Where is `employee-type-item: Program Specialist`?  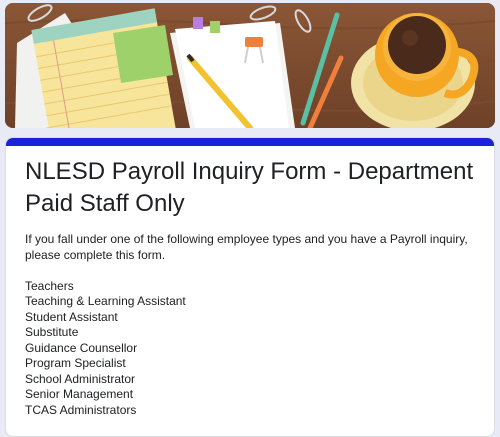 employee-type-item: Program Specialist is located at coordinates (75, 363).